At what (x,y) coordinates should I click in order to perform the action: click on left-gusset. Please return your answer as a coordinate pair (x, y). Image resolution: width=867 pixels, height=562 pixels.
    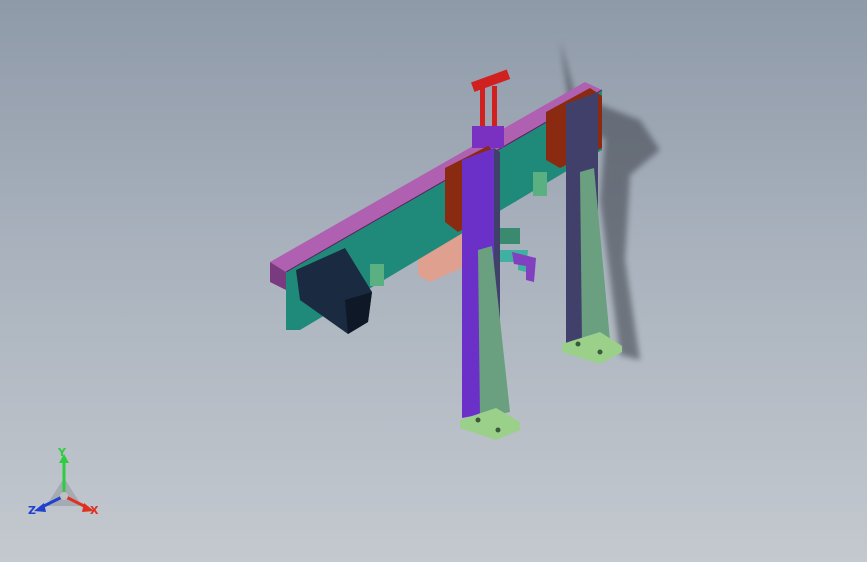
    Looking at the image, I should click on (494, 332).